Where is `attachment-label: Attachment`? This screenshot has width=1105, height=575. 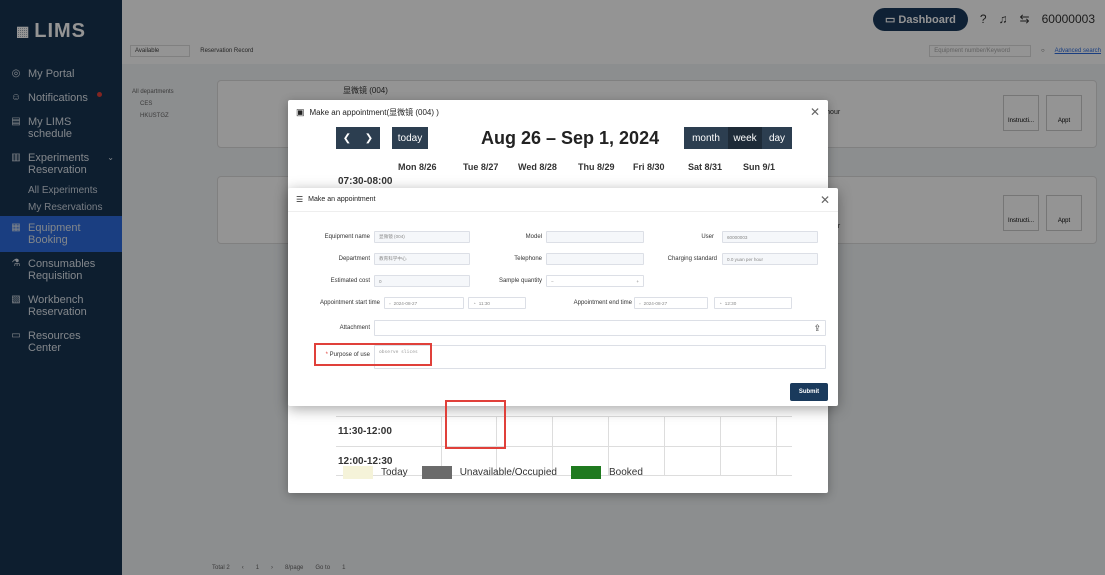 attachment-label: Attachment is located at coordinates (354, 328).